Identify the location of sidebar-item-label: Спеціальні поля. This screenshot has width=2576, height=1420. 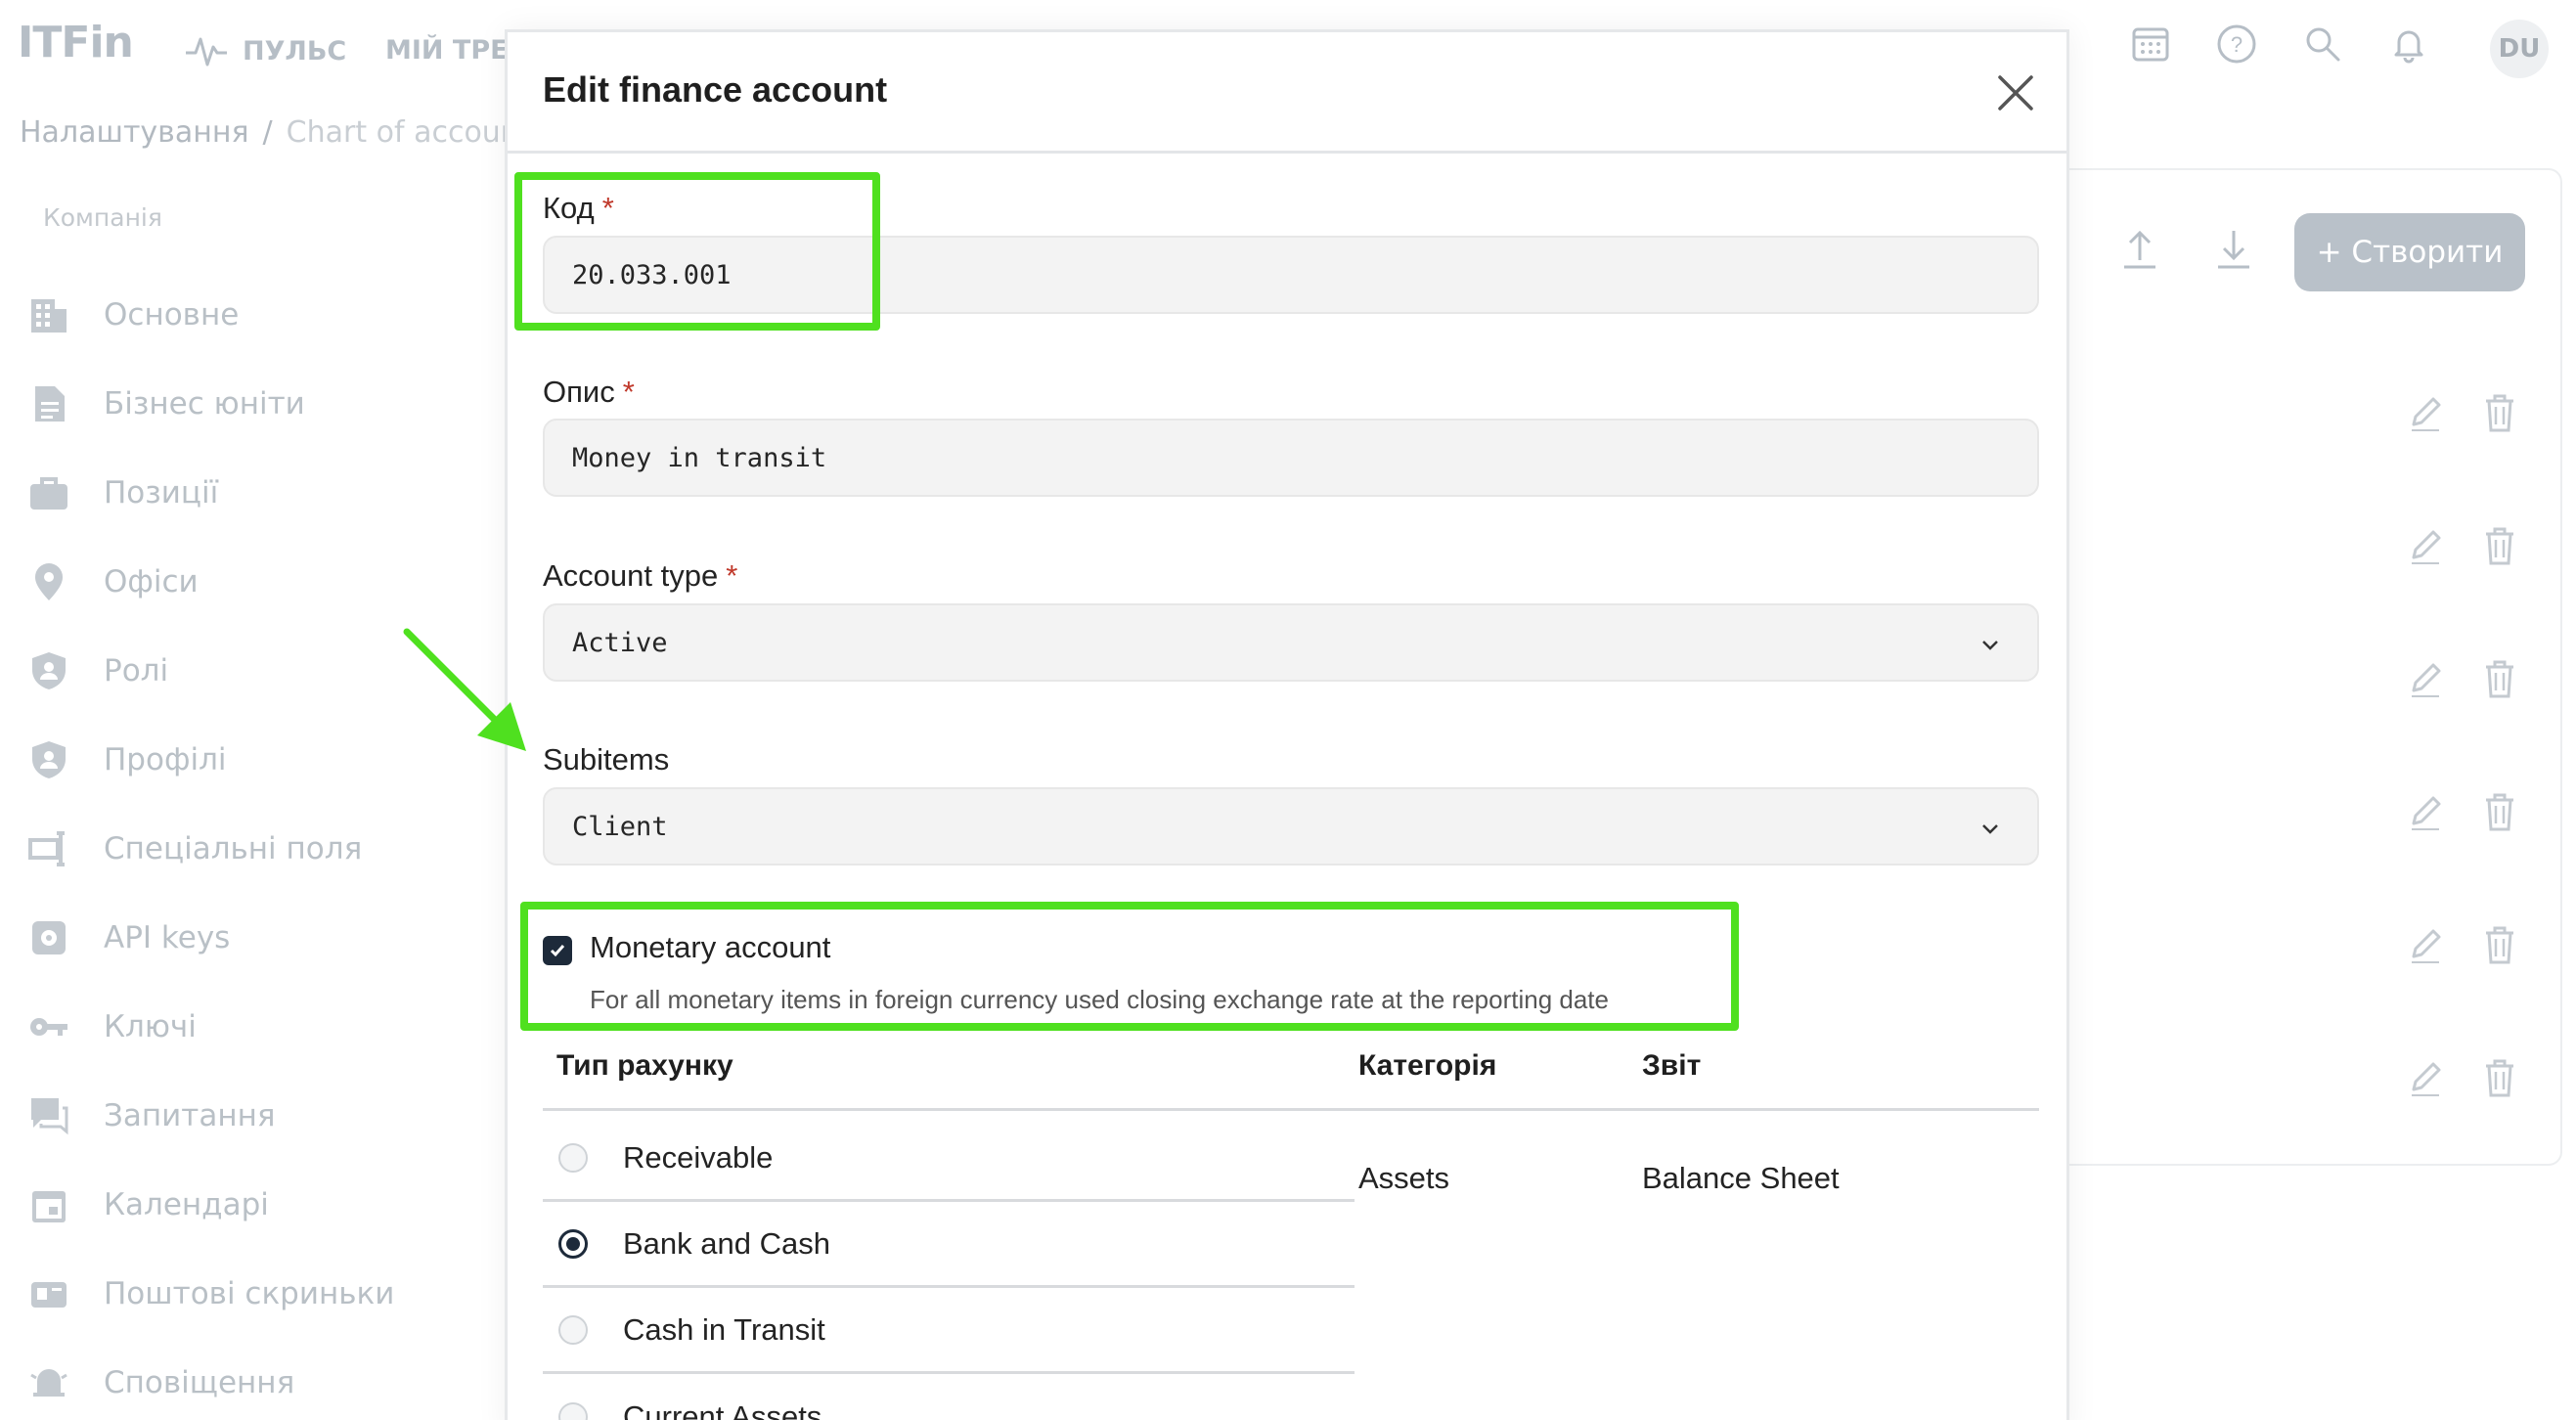
(233, 848).